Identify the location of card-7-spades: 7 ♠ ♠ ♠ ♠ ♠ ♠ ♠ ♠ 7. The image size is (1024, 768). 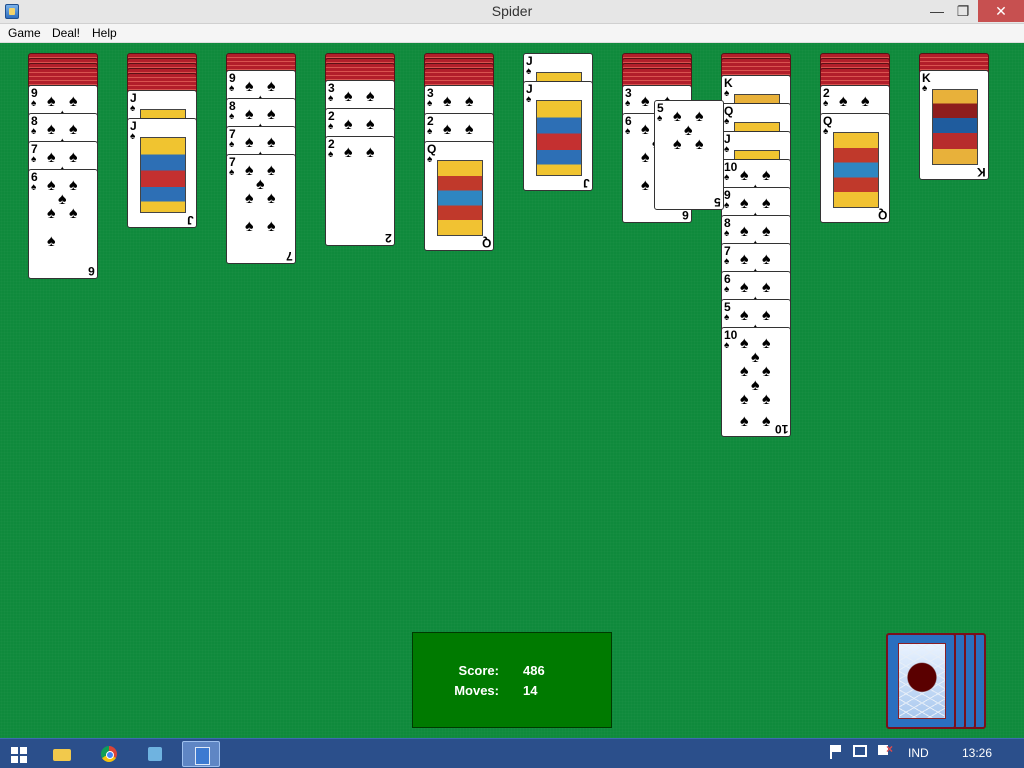
(261, 209).